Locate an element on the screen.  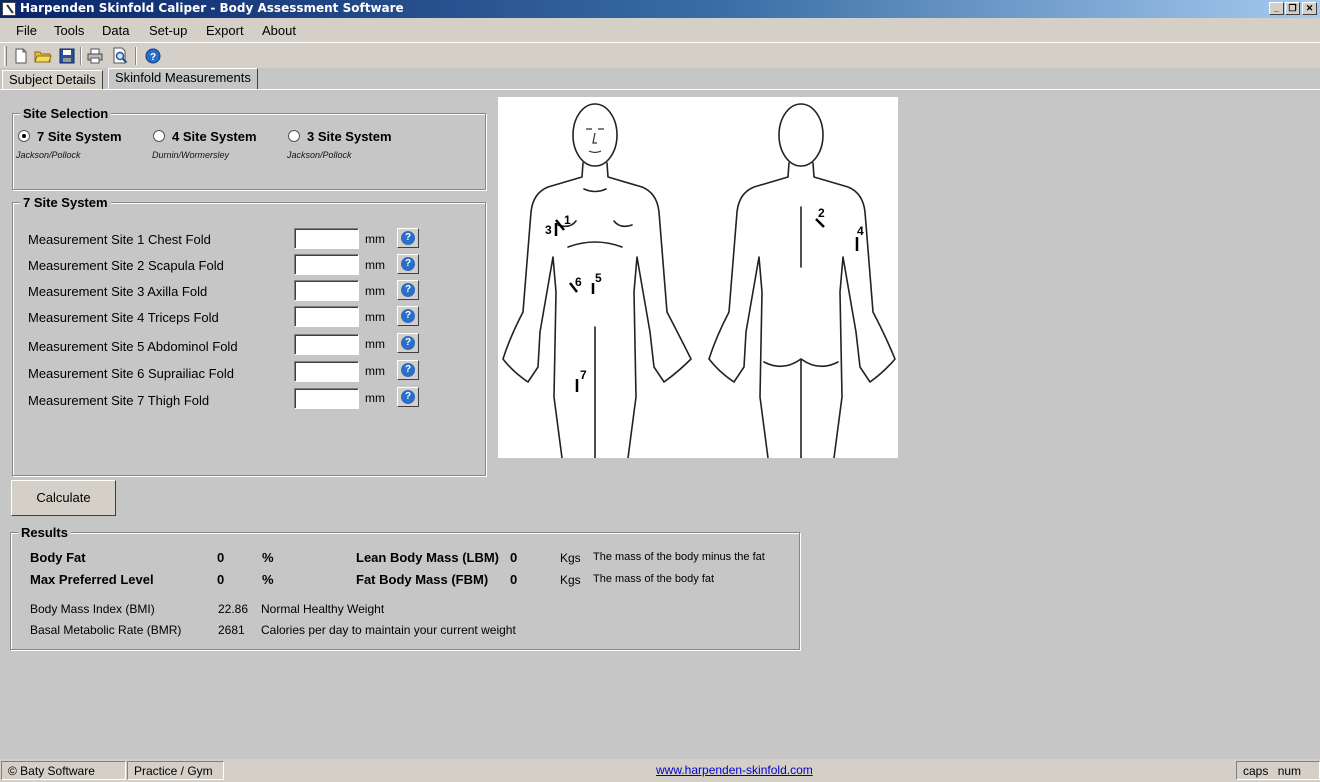
menu-file: File is located at coordinates (26, 30).